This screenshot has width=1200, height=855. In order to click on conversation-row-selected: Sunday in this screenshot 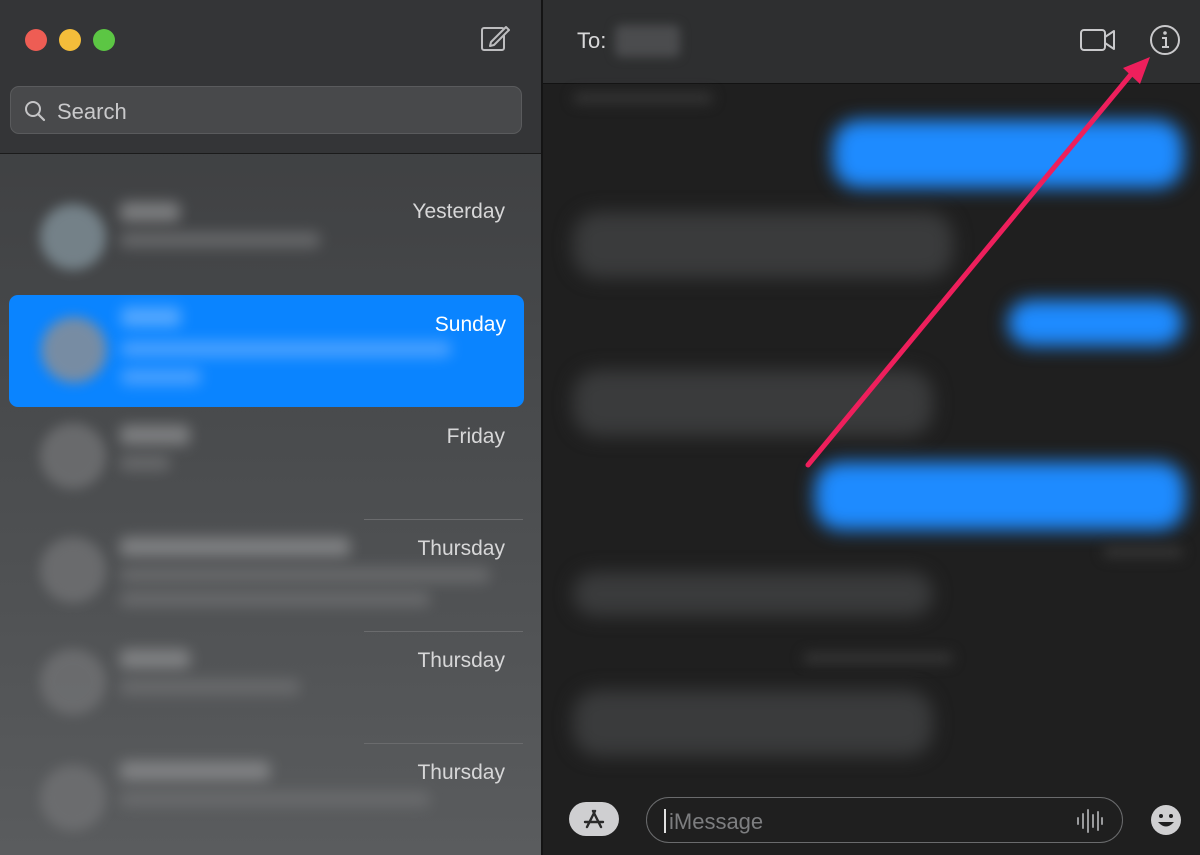, I will do `click(266, 351)`.